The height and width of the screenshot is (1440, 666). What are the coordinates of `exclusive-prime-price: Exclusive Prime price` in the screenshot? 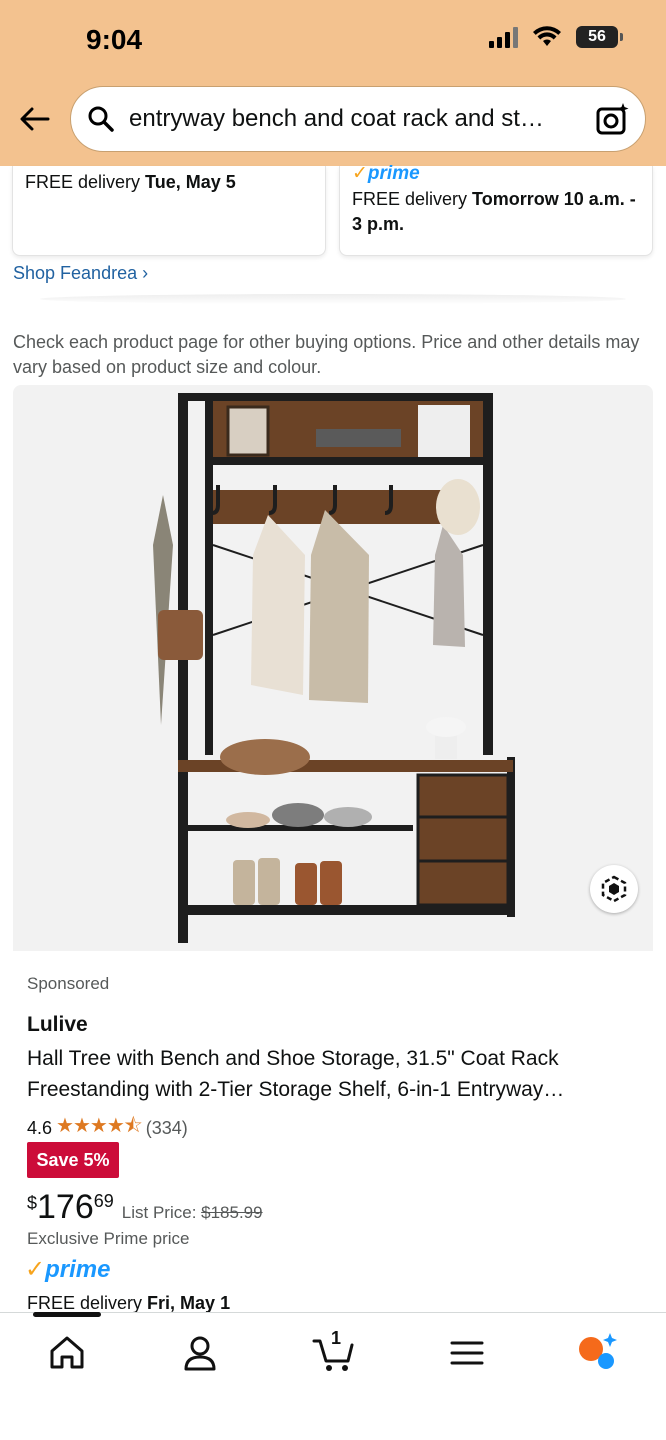 It's located at (108, 1238).